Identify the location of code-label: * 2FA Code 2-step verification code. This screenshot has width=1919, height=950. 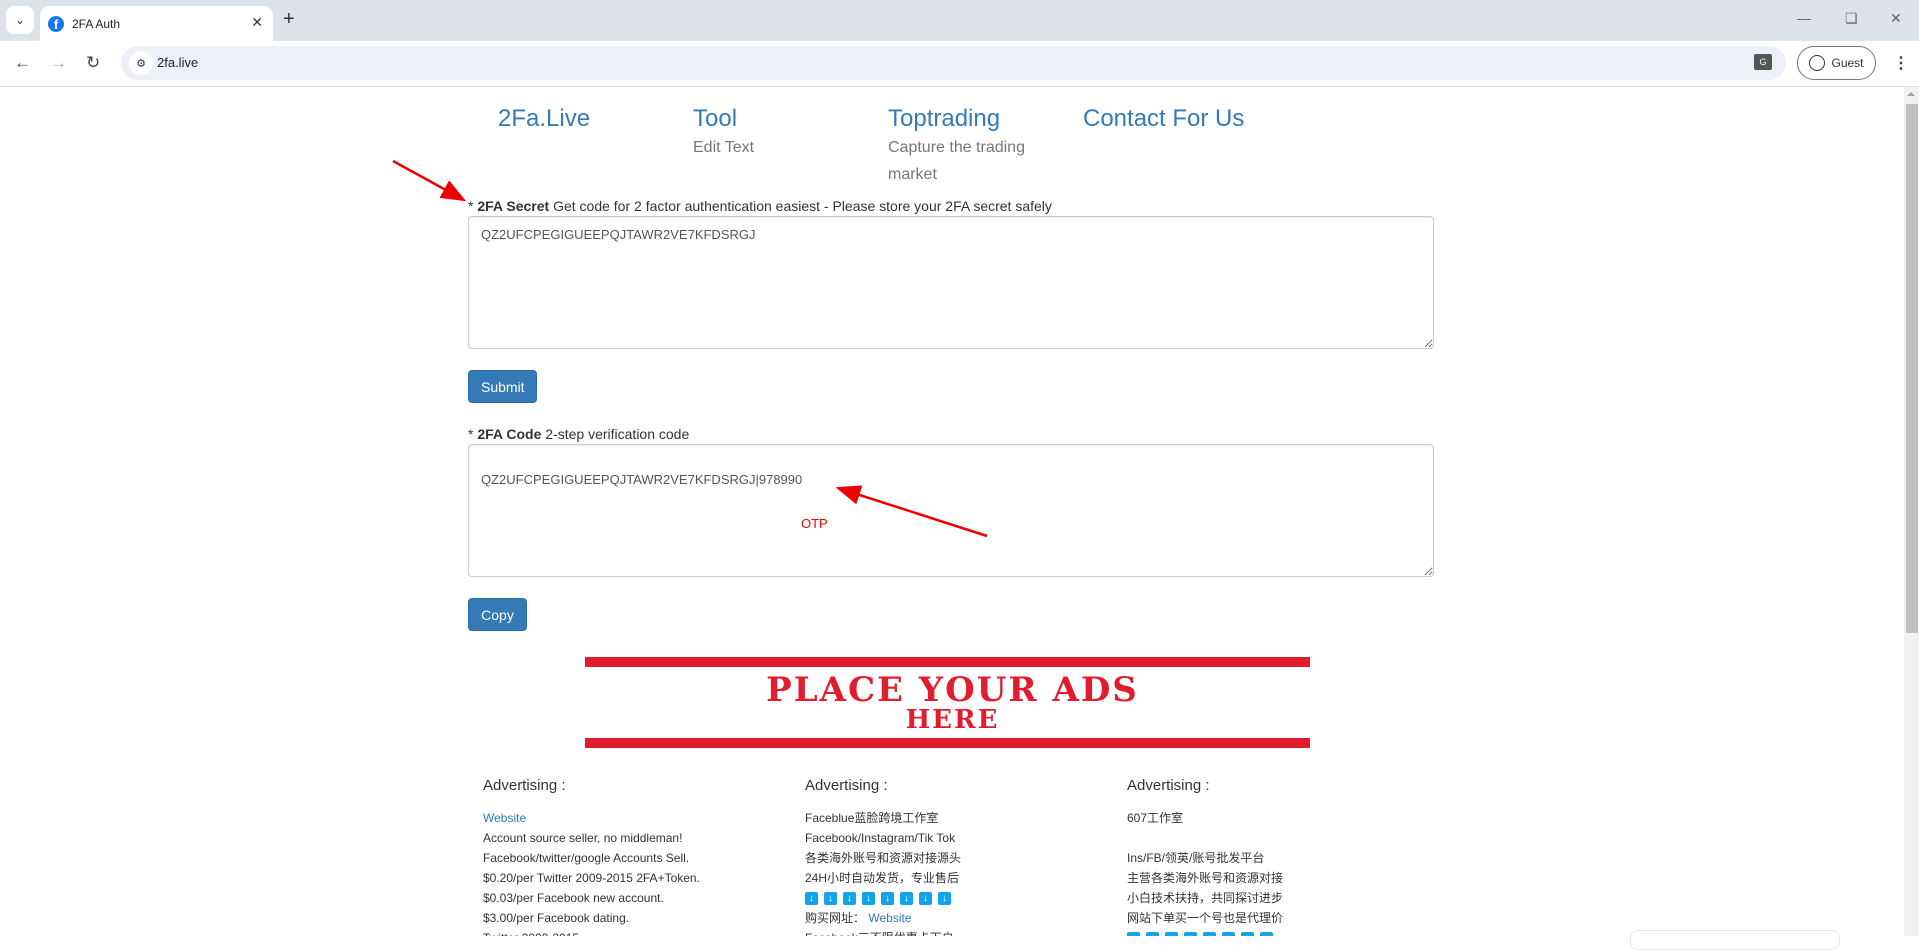
(578, 434).